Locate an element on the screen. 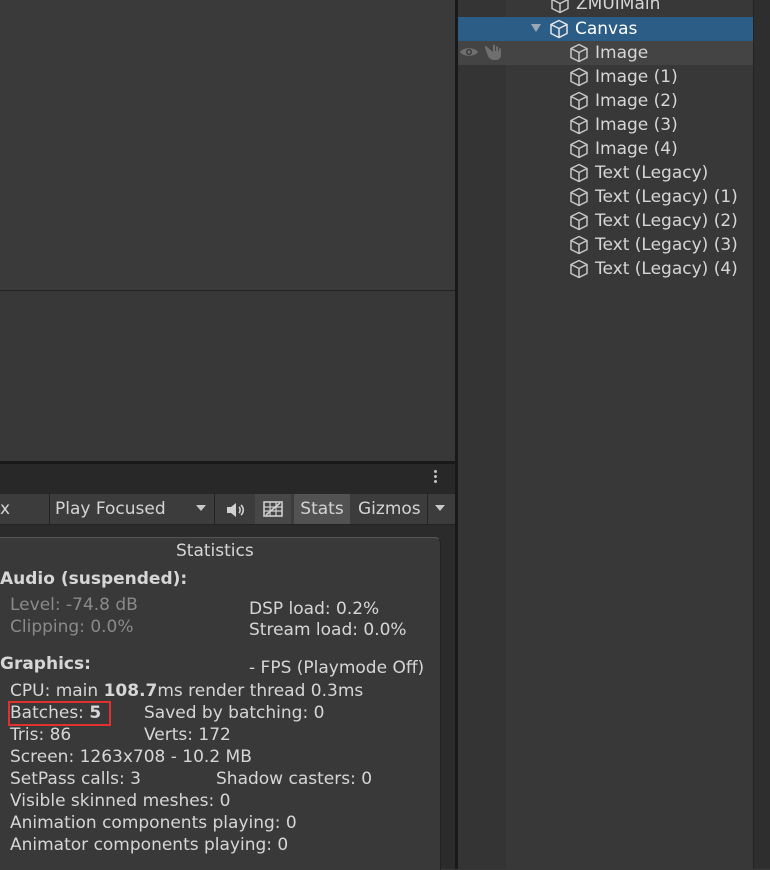  gizmos-button: Gizmos is located at coordinates (389, 509).